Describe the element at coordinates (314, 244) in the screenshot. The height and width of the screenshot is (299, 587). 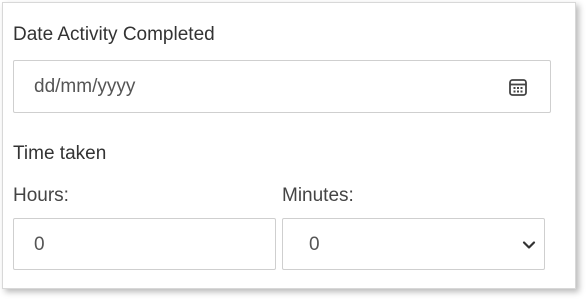
I see `minutes-value: 0` at that location.